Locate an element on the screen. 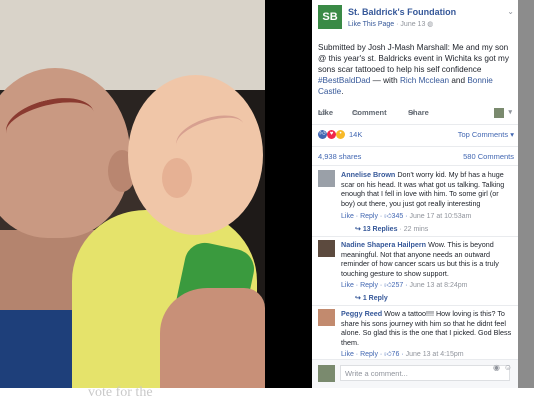 The image size is (534, 401). hashtag-link: #BestBaldDad is located at coordinates (344, 80).